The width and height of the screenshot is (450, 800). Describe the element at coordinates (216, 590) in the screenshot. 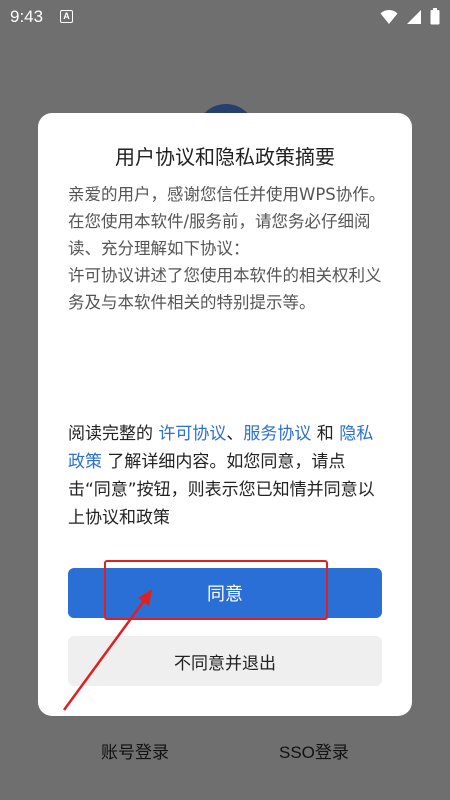

I see `agree-highlight-box` at that location.